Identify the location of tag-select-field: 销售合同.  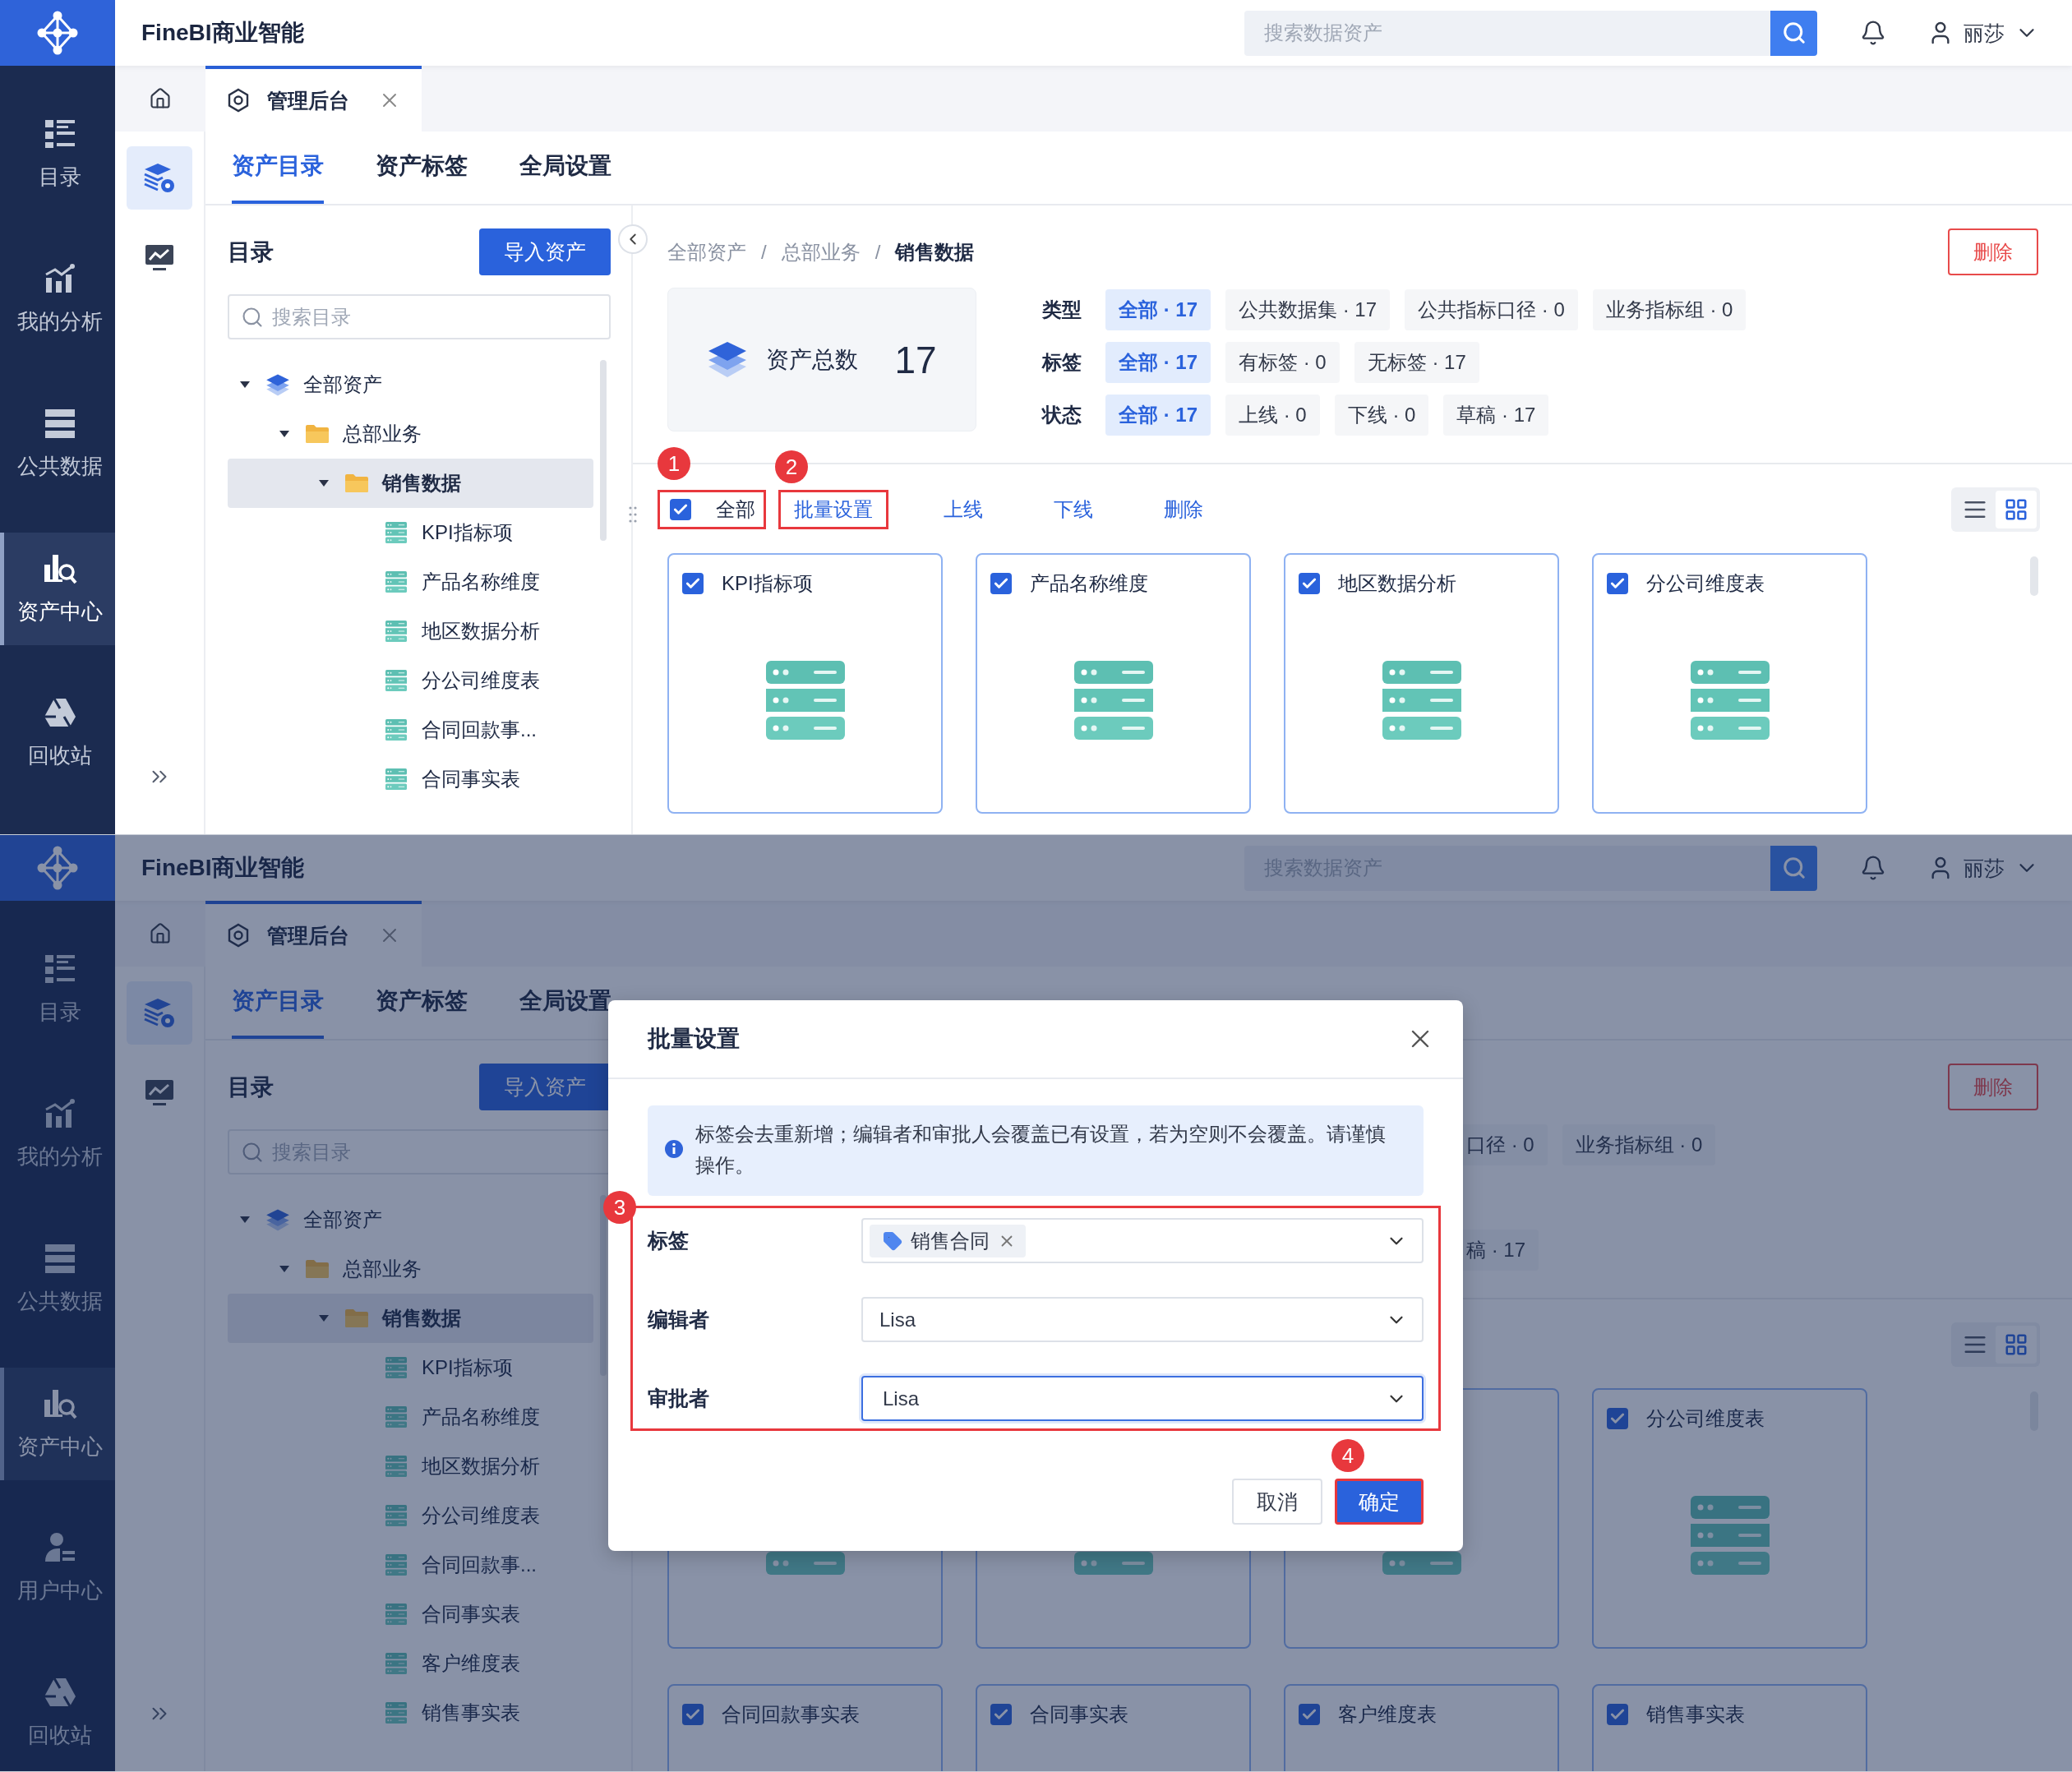
(1142, 1241).